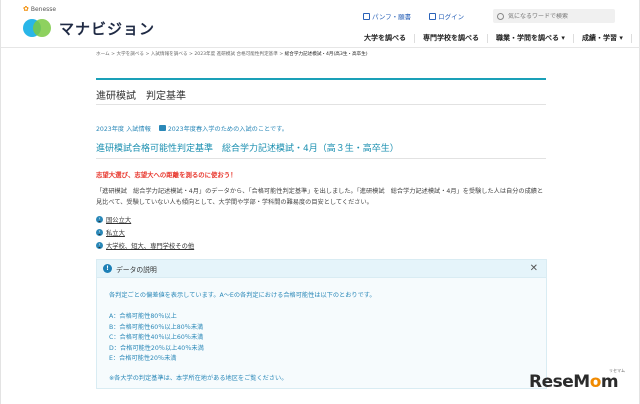  What do you see at coordinates (136, 269) in the screenshot?
I see `info-box-title: データの説明` at bounding box center [136, 269].